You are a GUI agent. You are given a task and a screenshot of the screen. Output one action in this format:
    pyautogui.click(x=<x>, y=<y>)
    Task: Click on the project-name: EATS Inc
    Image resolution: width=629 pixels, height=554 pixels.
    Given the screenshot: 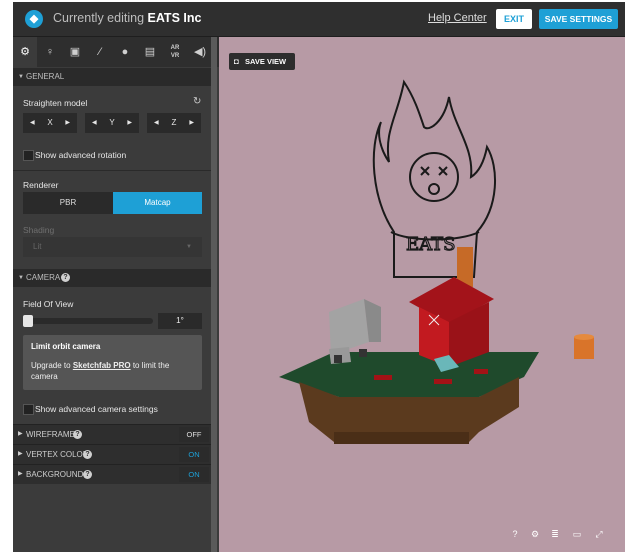 What is the action you would take?
    pyautogui.click(x=174, y=18)
    